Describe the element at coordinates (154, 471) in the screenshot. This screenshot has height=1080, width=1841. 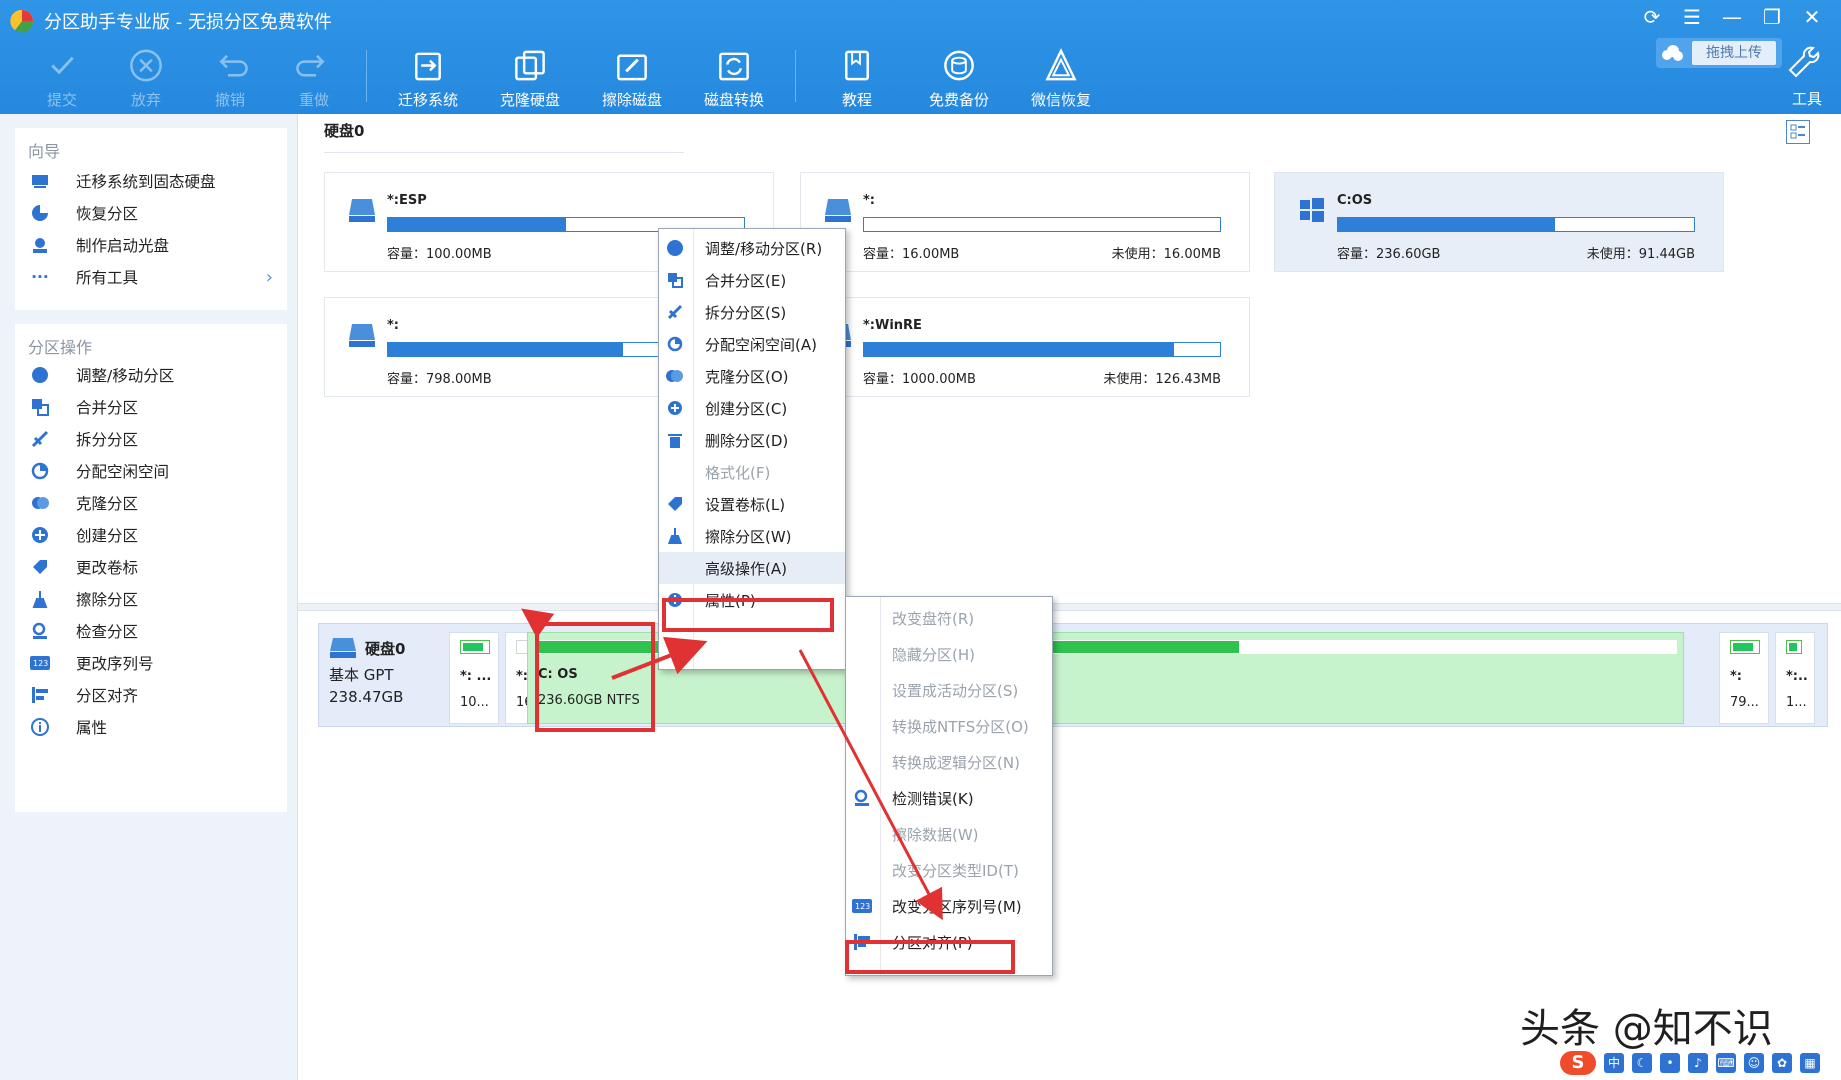
I see `sidebar-item-allocate: 分配空闲空间` at that location.